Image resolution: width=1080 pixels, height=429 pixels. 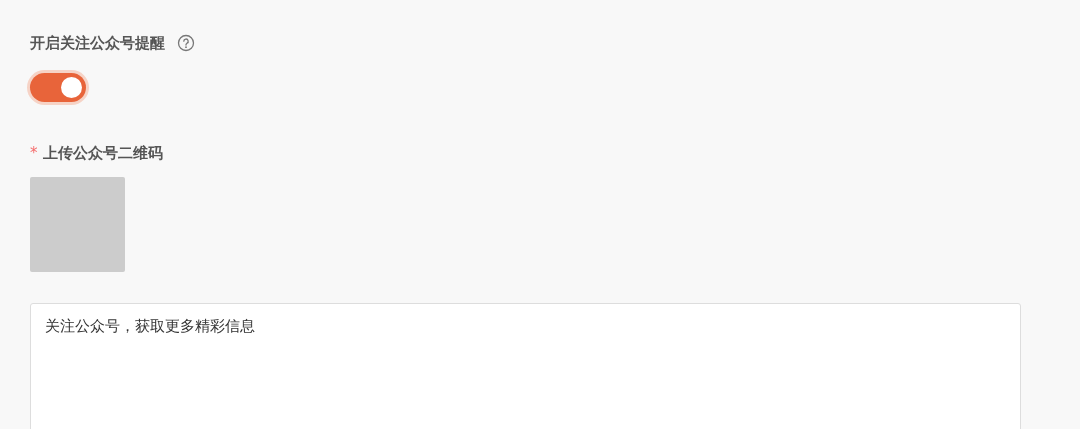 I want to click on toggle-switch, so click(x=58, y=87).